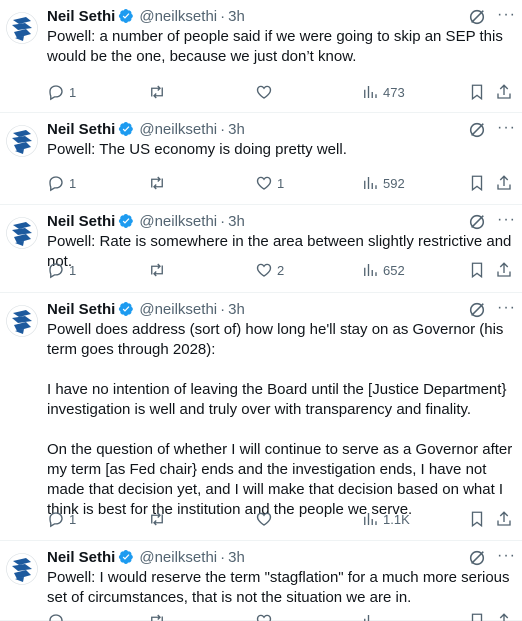  Describe the element at coordinates (281, 519) in the screenshot. I see `action-bar: 1 1.1K` at that location.